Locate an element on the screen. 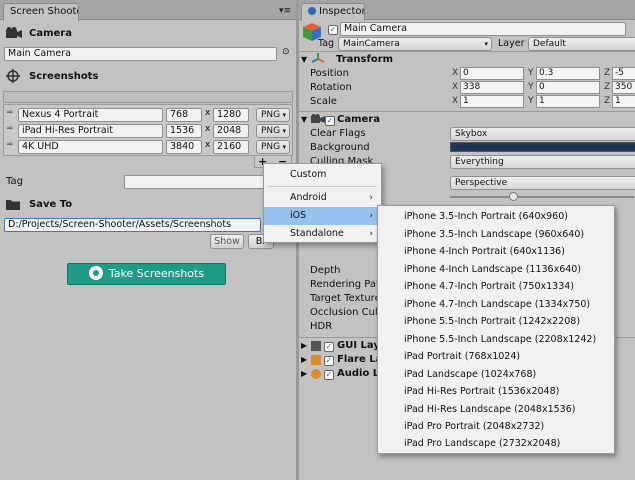  ios-resolution-item: iPad Landscape (1024x768) is located at coordinates (496, 375).